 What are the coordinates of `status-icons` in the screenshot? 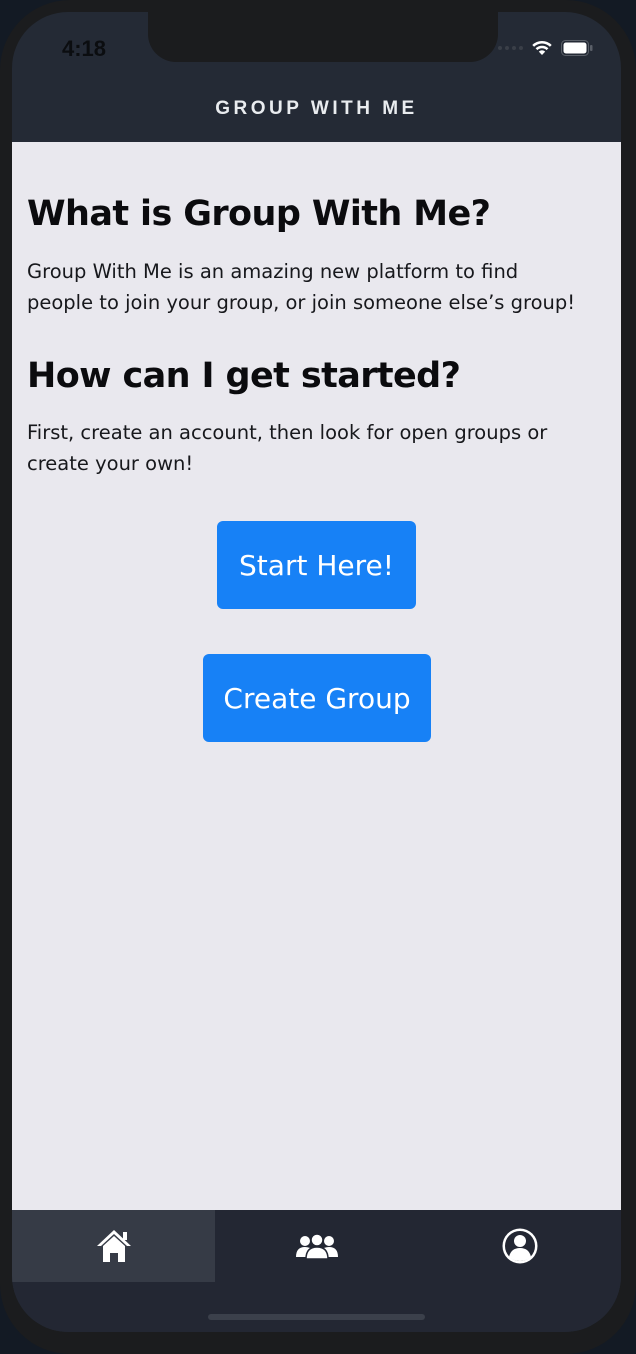 It's located at (545, 47).